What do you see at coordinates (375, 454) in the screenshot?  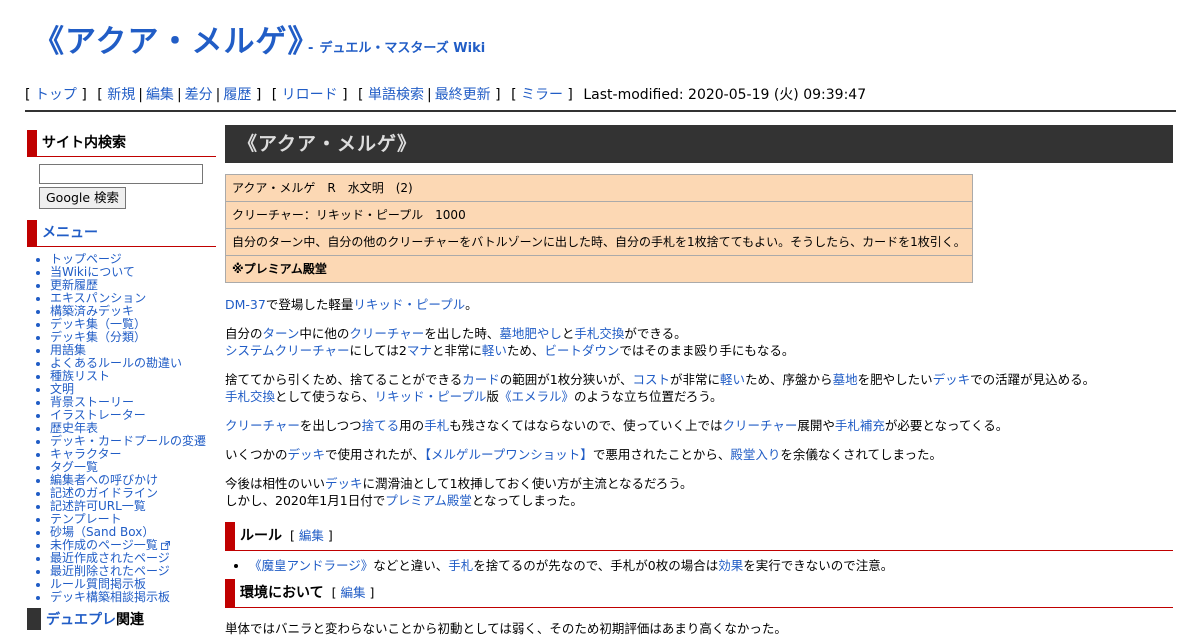 I see `text: で使用されたが、` at bounding box center [375, 454].